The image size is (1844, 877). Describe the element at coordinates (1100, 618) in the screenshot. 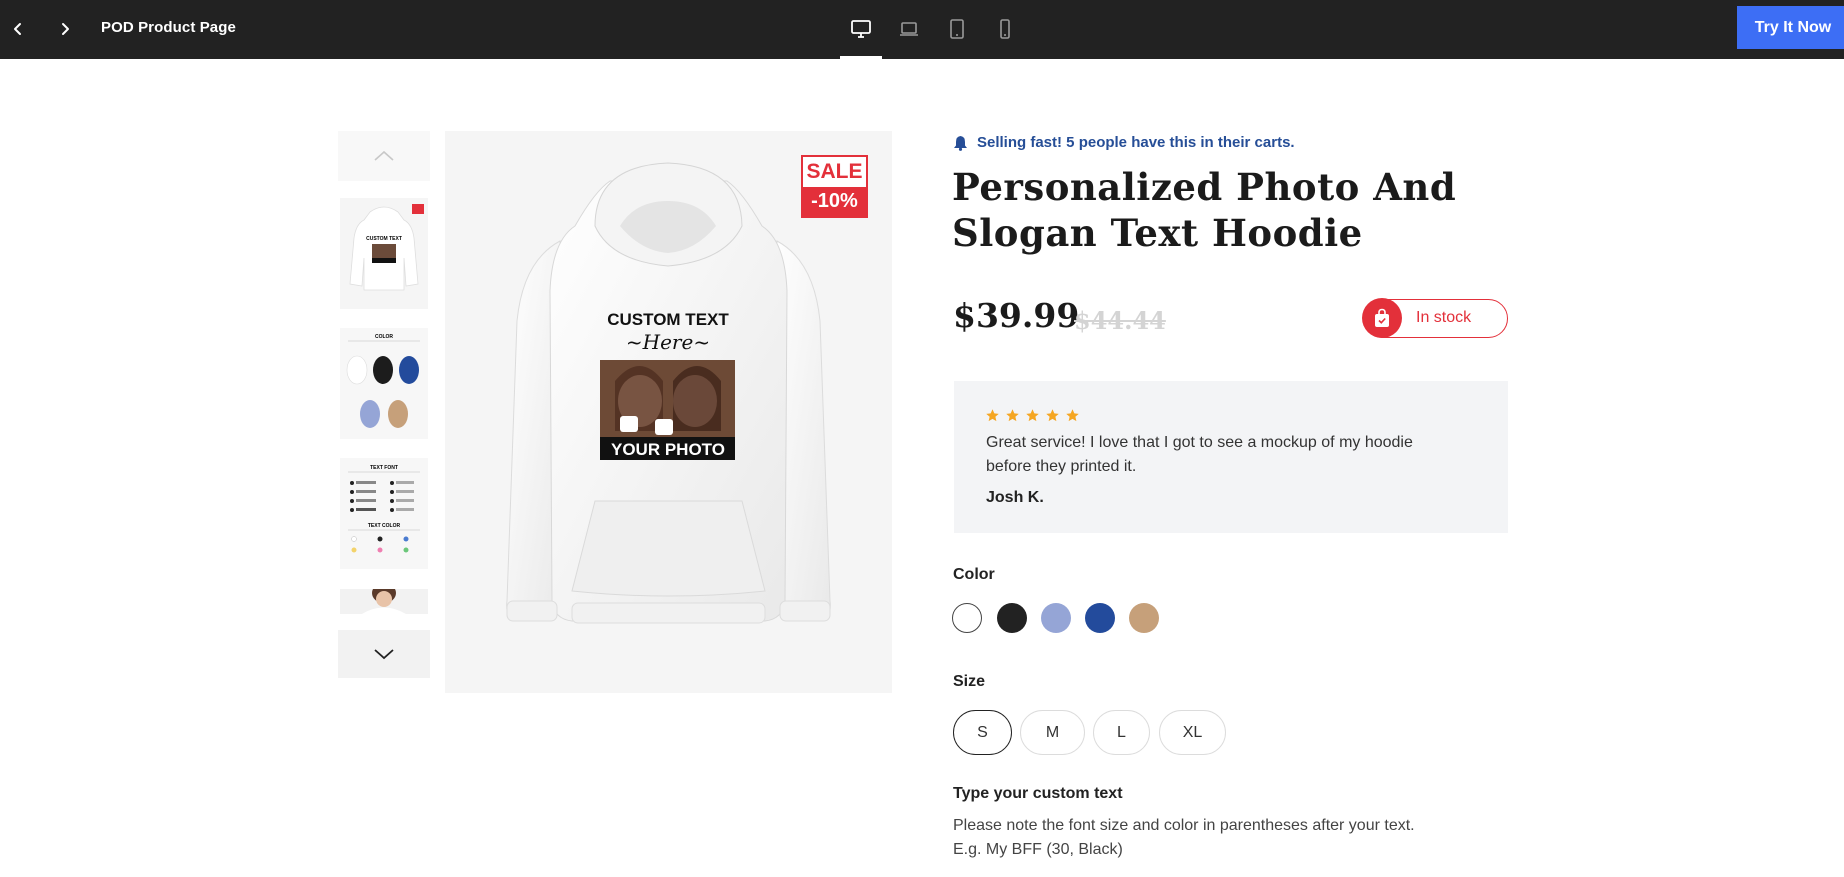

I see `color-swatch-blue` at that location.